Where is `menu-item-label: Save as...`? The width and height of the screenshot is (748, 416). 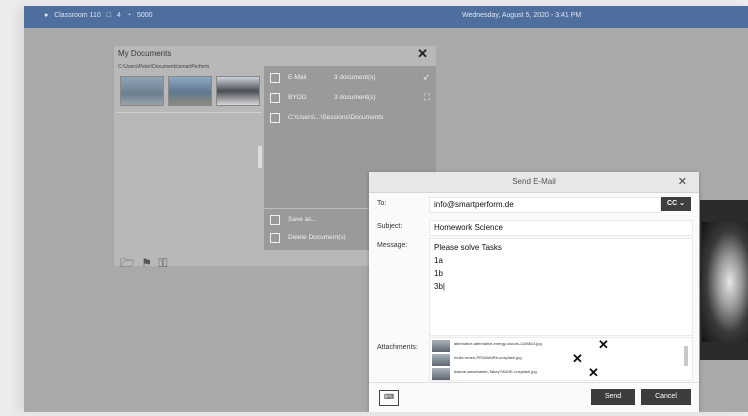 menu-item-label: Save as... is located at coordinates (302, 219).